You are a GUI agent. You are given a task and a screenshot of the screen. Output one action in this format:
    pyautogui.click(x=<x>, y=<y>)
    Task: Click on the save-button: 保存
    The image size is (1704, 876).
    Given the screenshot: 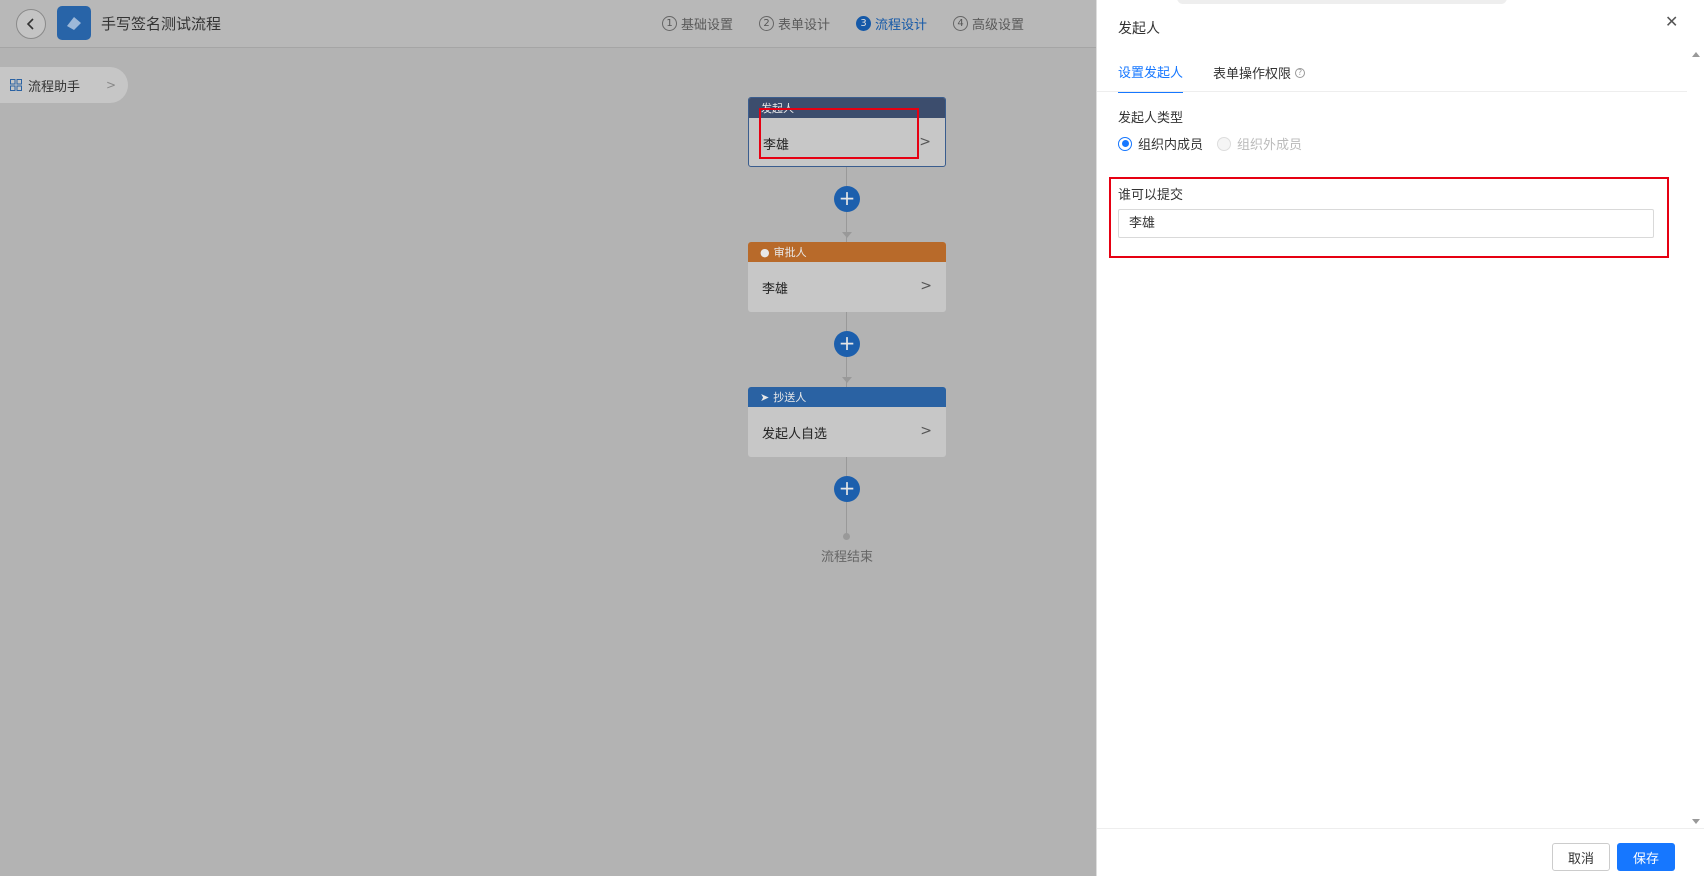 What is the action you would take?
    pyautogui.click(x=1646, y=857)
    